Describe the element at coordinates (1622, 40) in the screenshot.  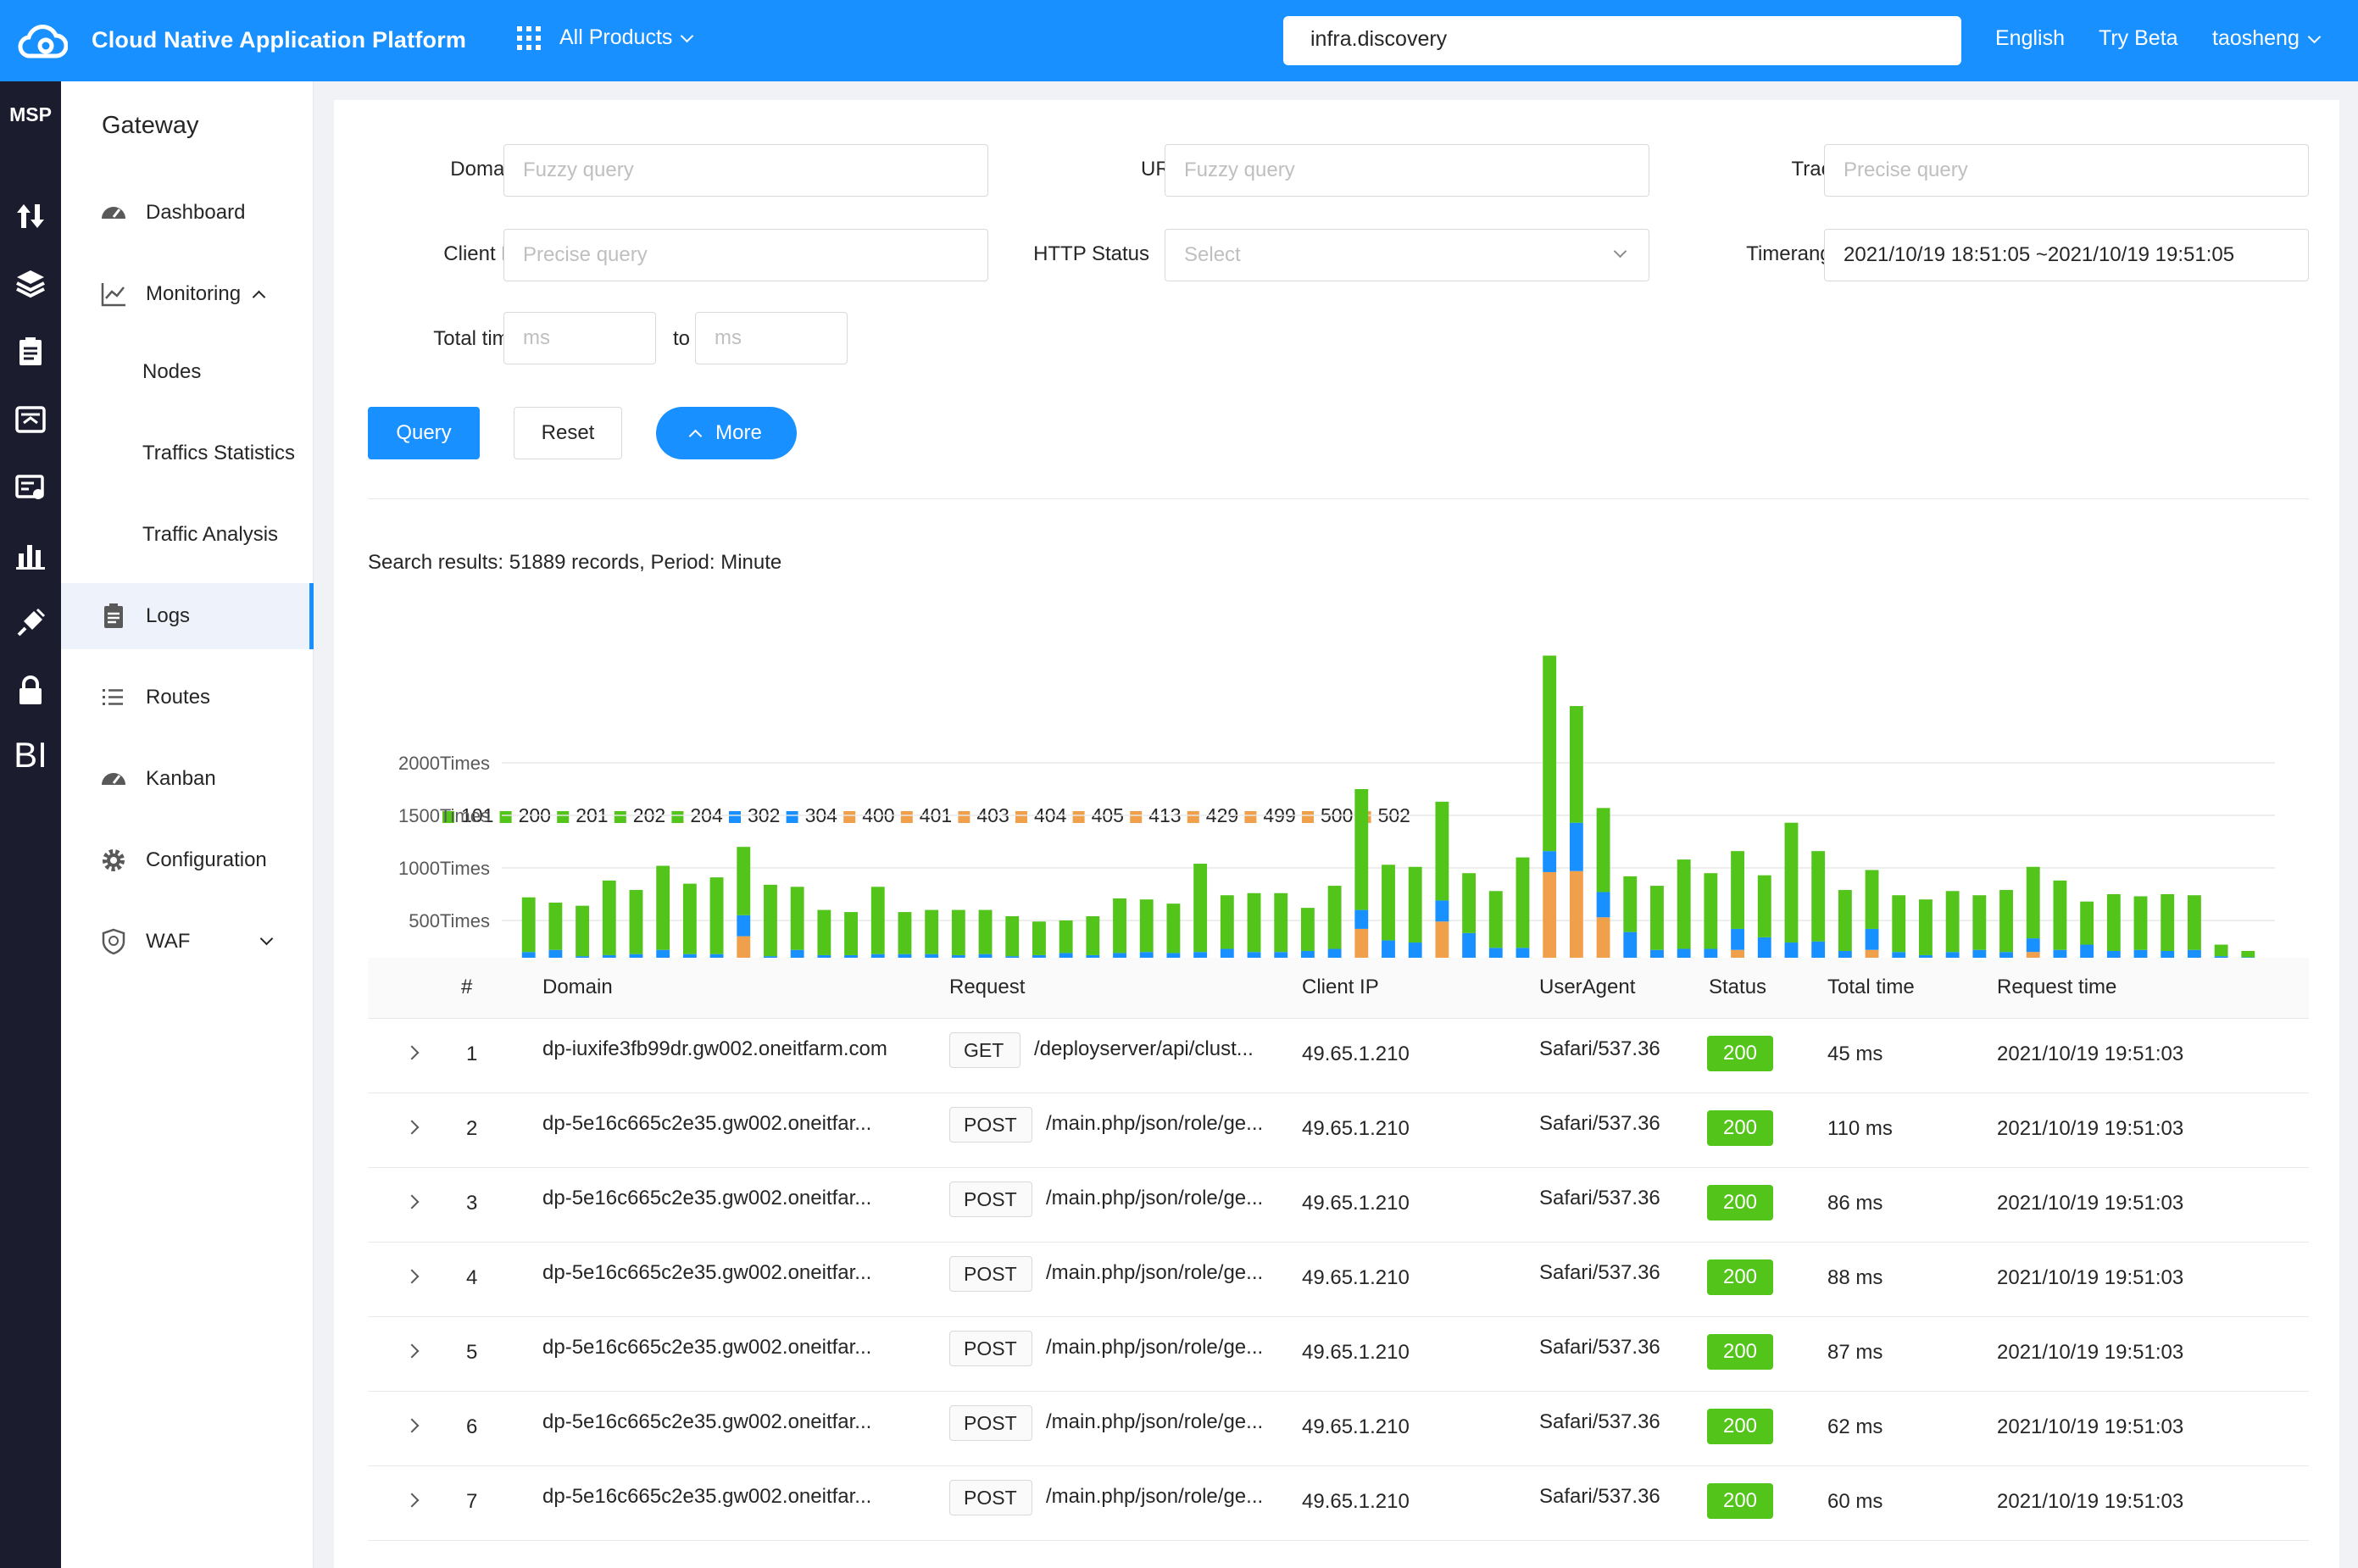
I see `global-search-input: infra.discovery` at that location.